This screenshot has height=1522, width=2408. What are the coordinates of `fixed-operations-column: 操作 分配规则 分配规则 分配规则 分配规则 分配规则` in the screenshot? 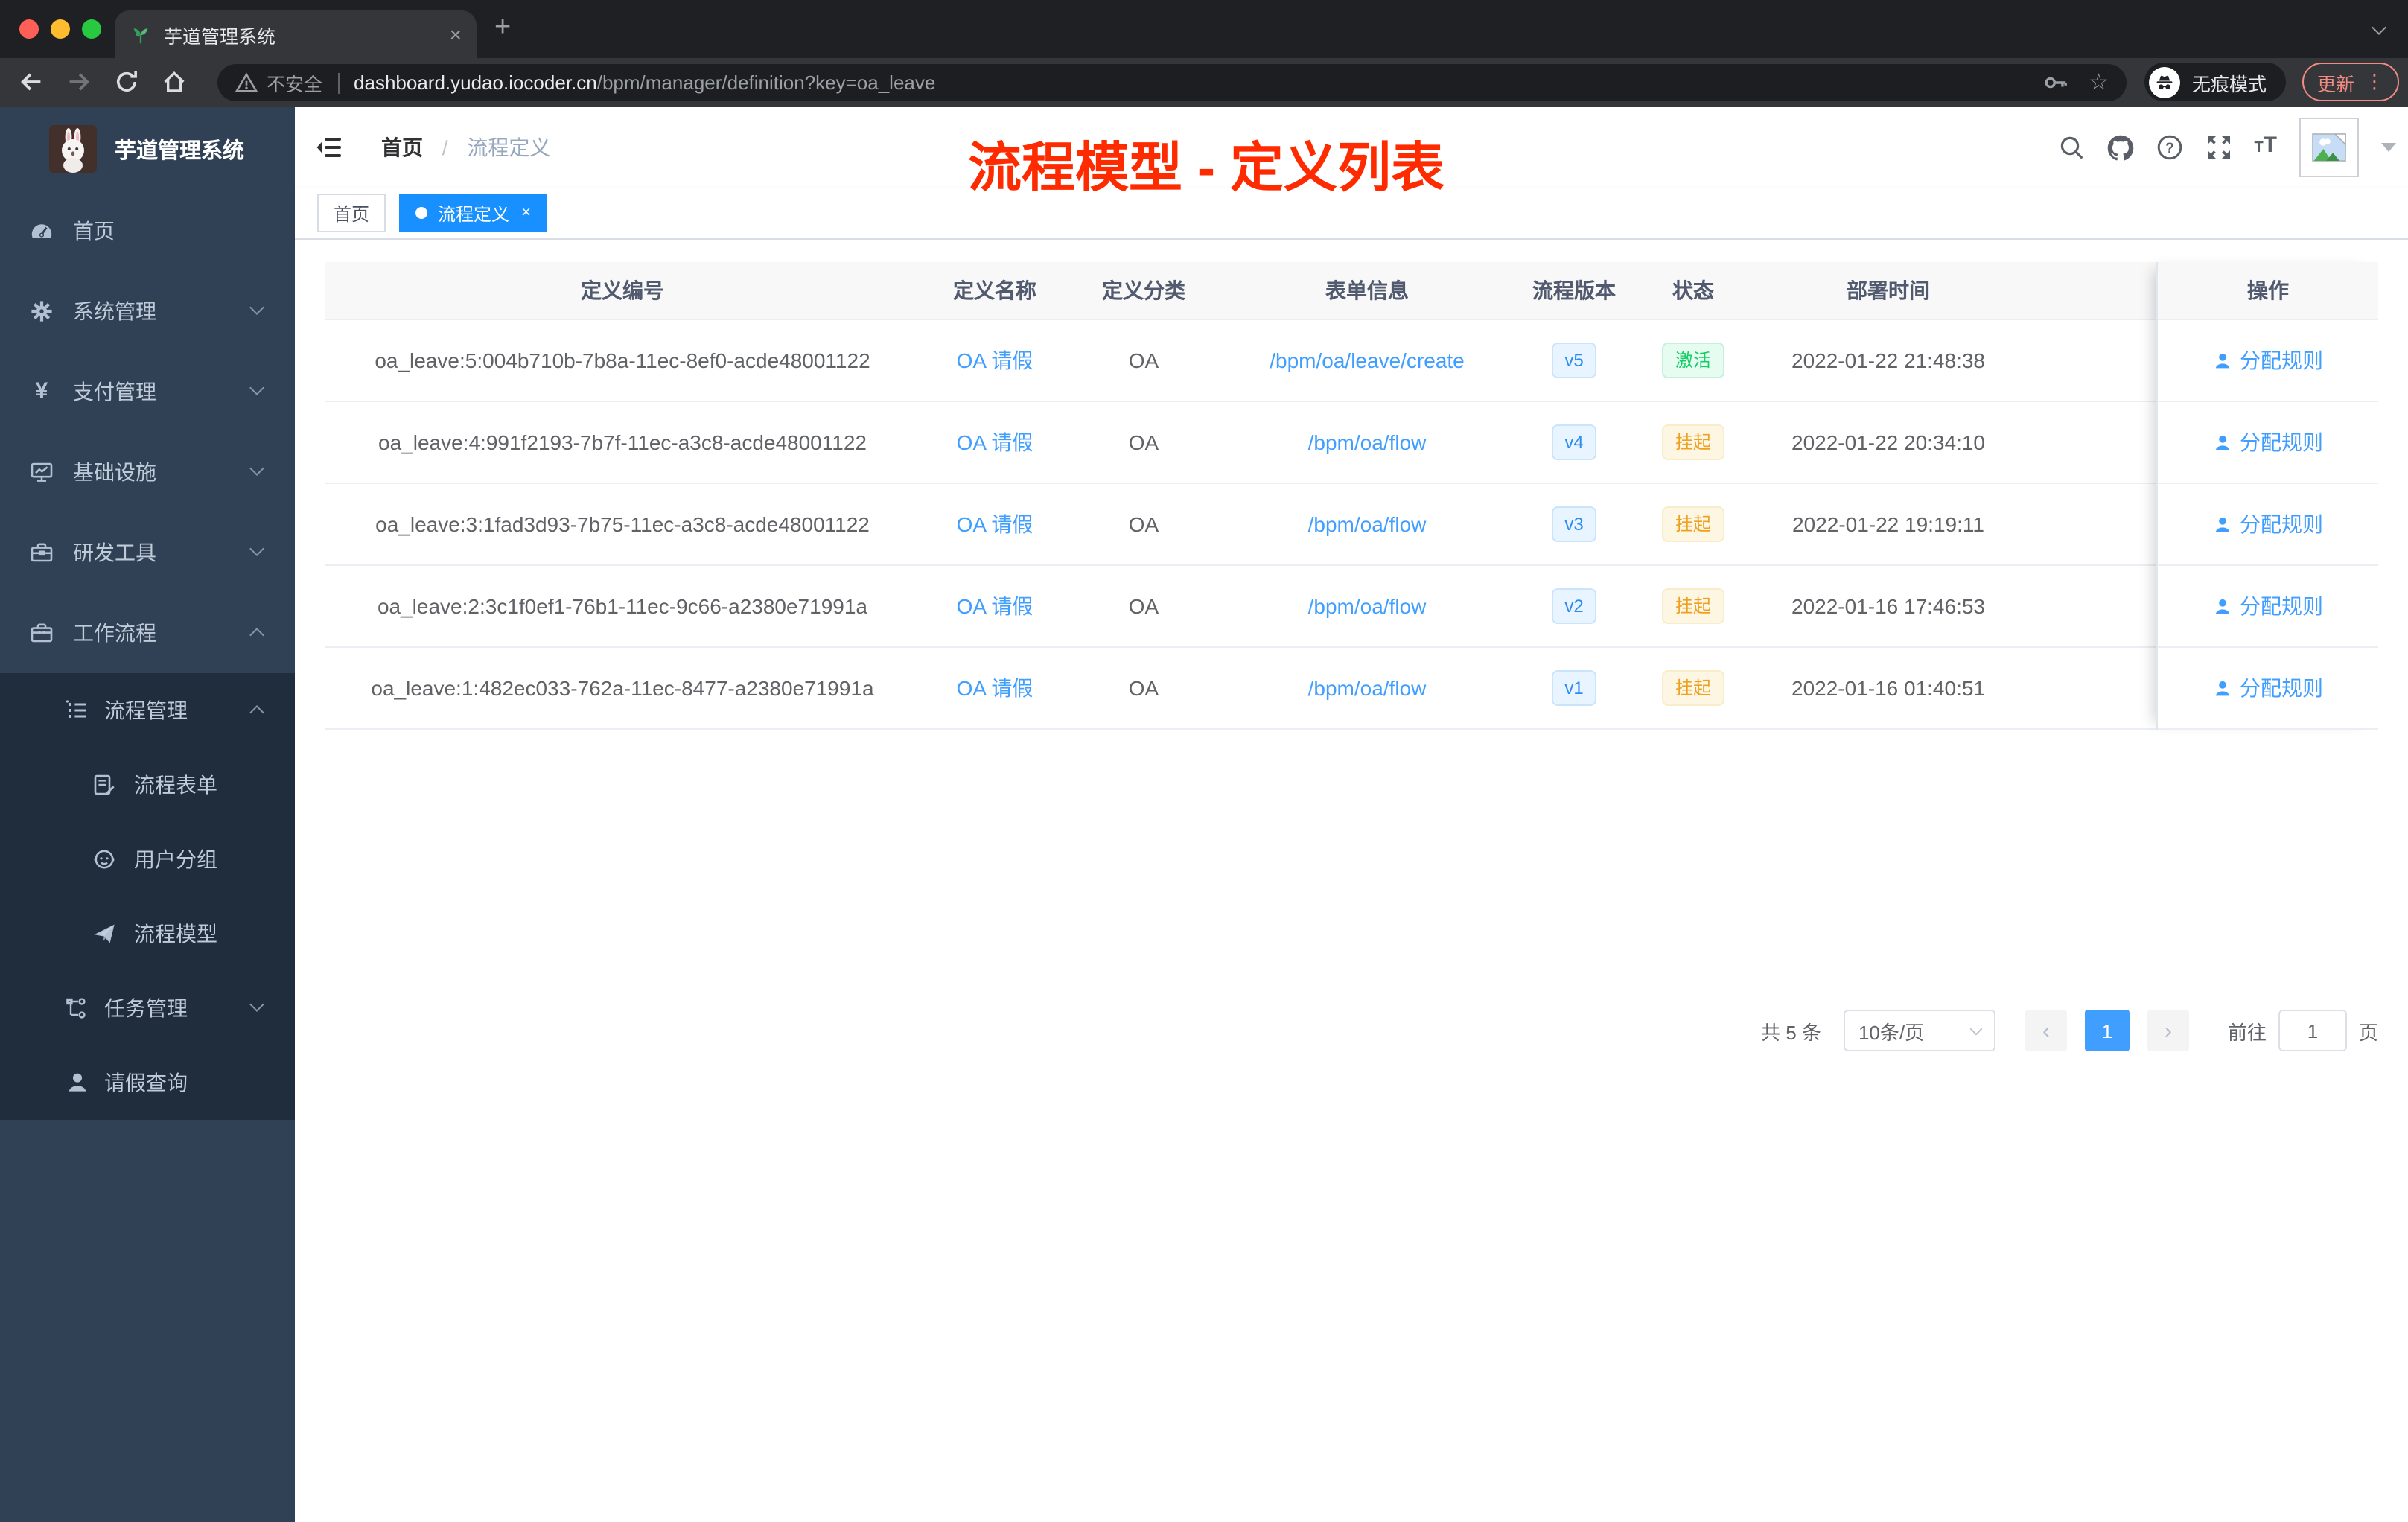 It's located at (2267, 496).